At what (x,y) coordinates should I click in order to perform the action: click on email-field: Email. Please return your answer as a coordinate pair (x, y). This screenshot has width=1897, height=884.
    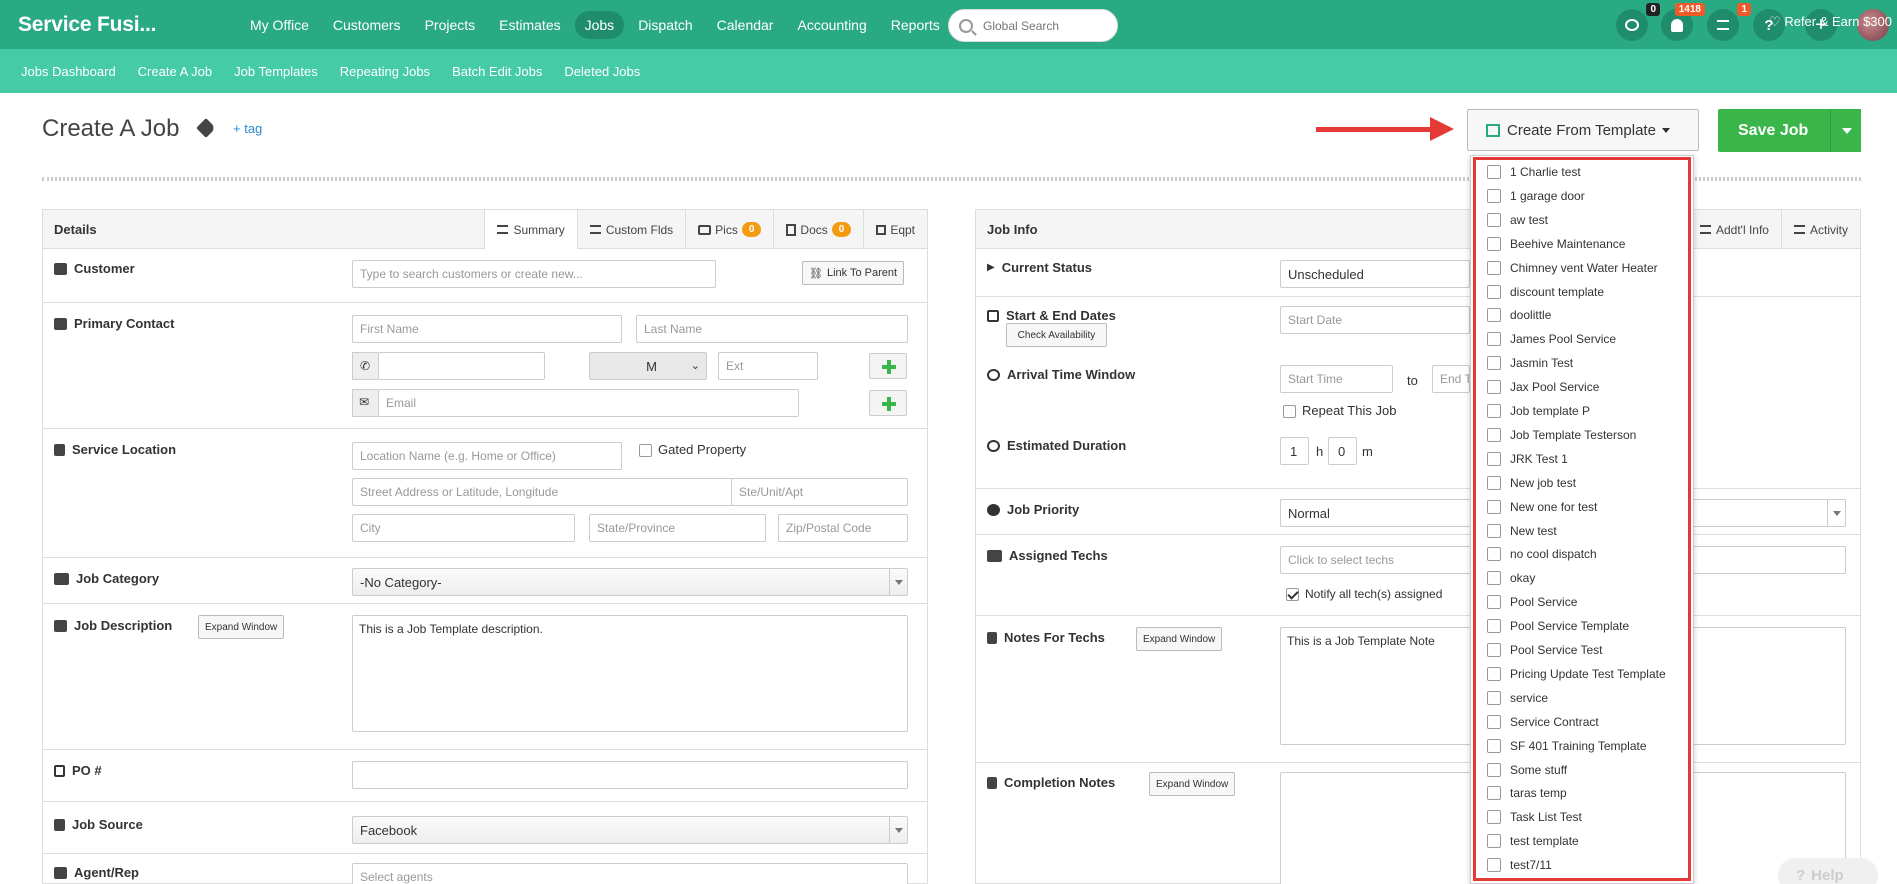
    Looking at the image, I should click on (588, 403).